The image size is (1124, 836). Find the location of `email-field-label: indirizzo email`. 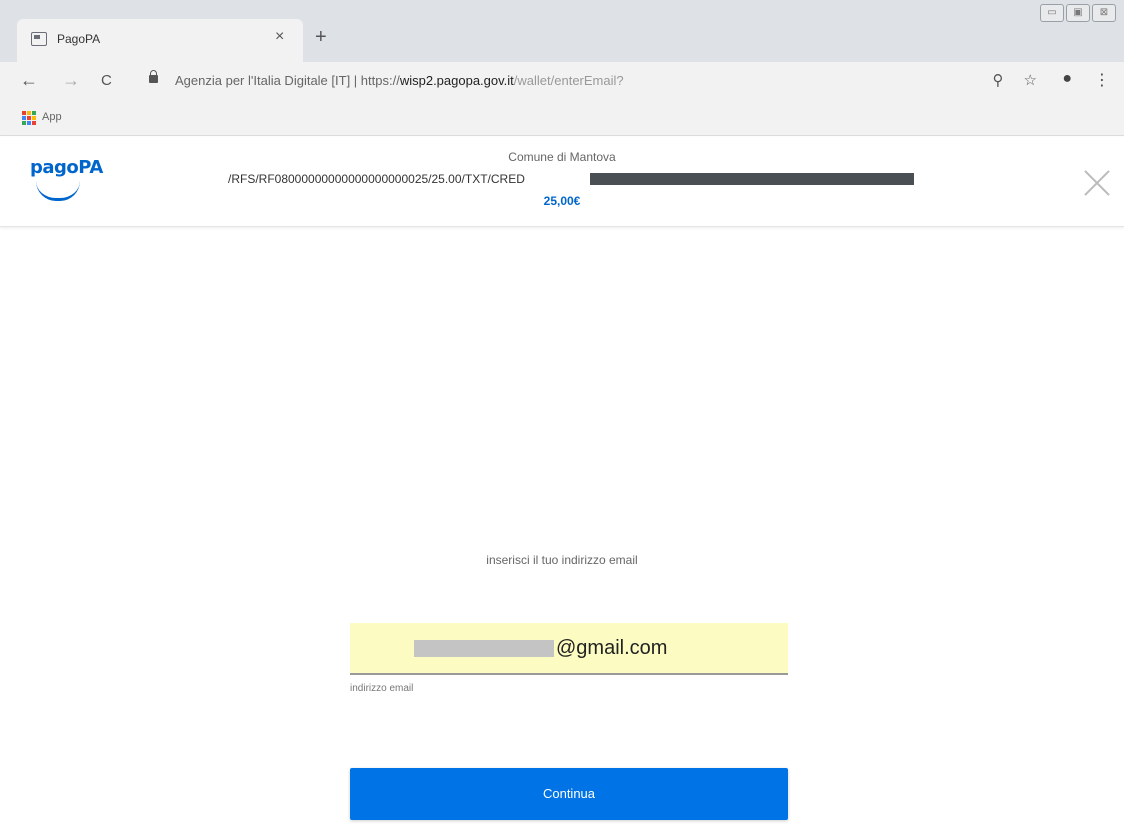

email-field-label: indirizzo email is located at coordinates (382, 688).